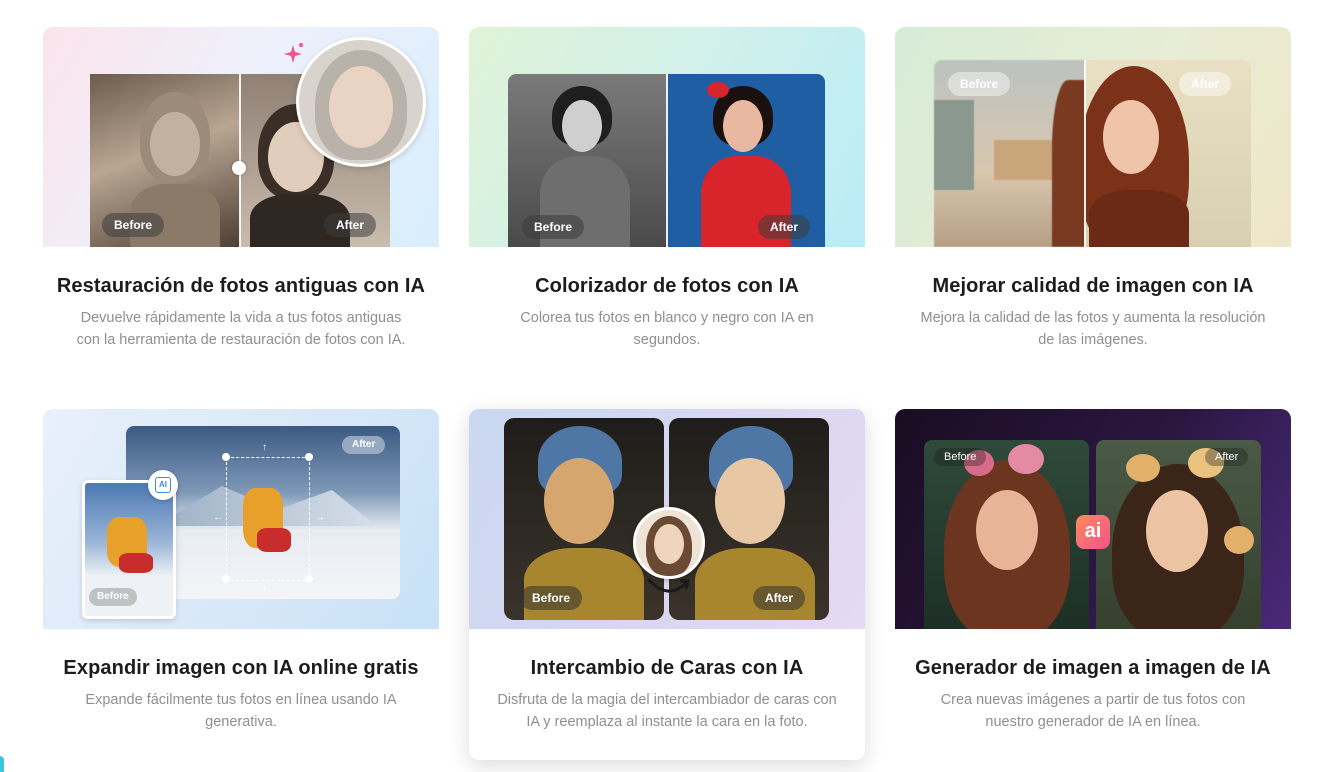 Image resolution: width=1339 pixels, height=772 pixels. Describe the element at coordinates (239, 168) in the screenshot. I see `compare-handle` at that location.